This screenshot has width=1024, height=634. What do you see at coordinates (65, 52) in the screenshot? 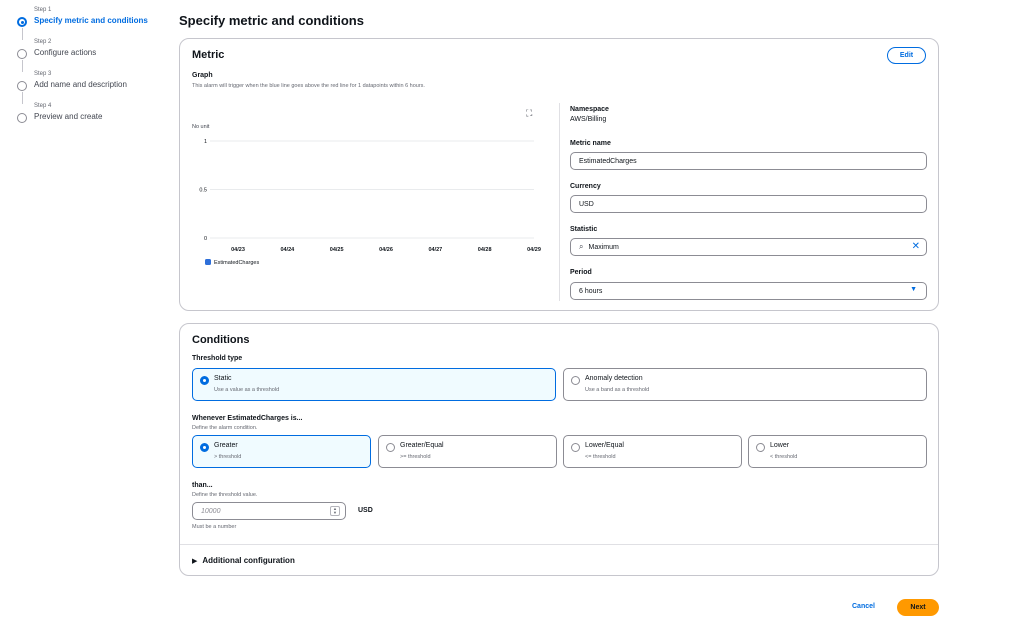
I see `step-2-label: Configure actions` at bounding box center [65, 52].